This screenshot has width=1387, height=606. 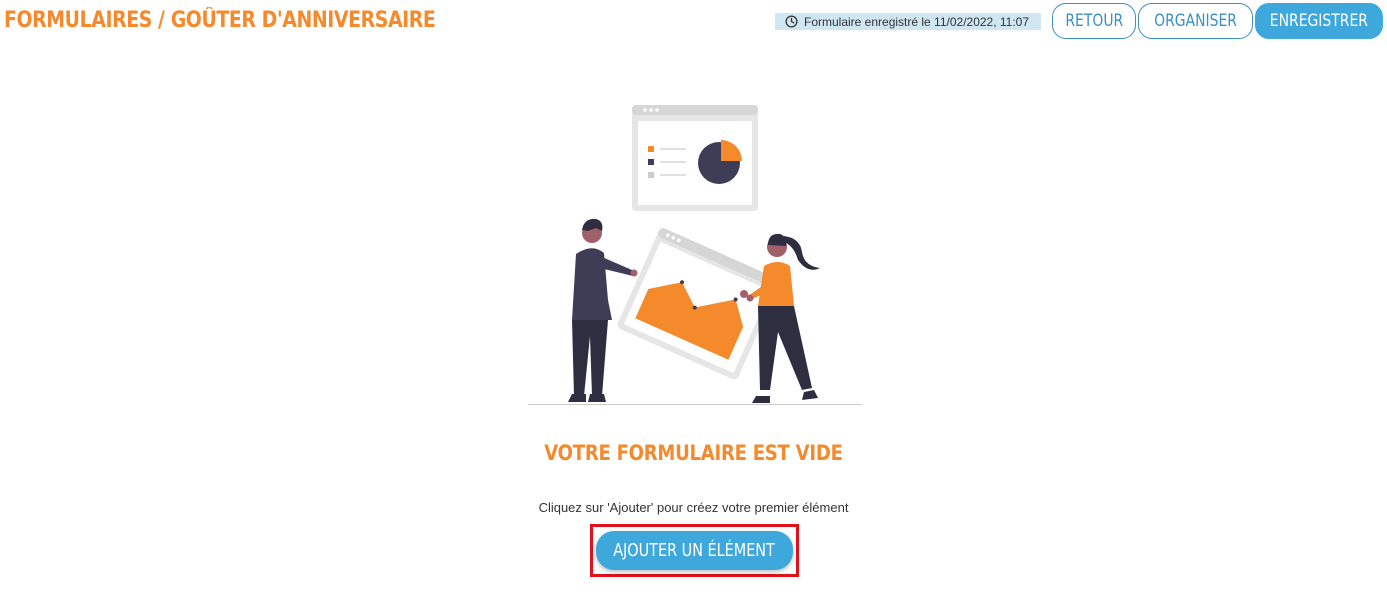 I want to click on add-element-button-label: AJOUTER UN ÉLÉMENT, so click(x=694, y=550).